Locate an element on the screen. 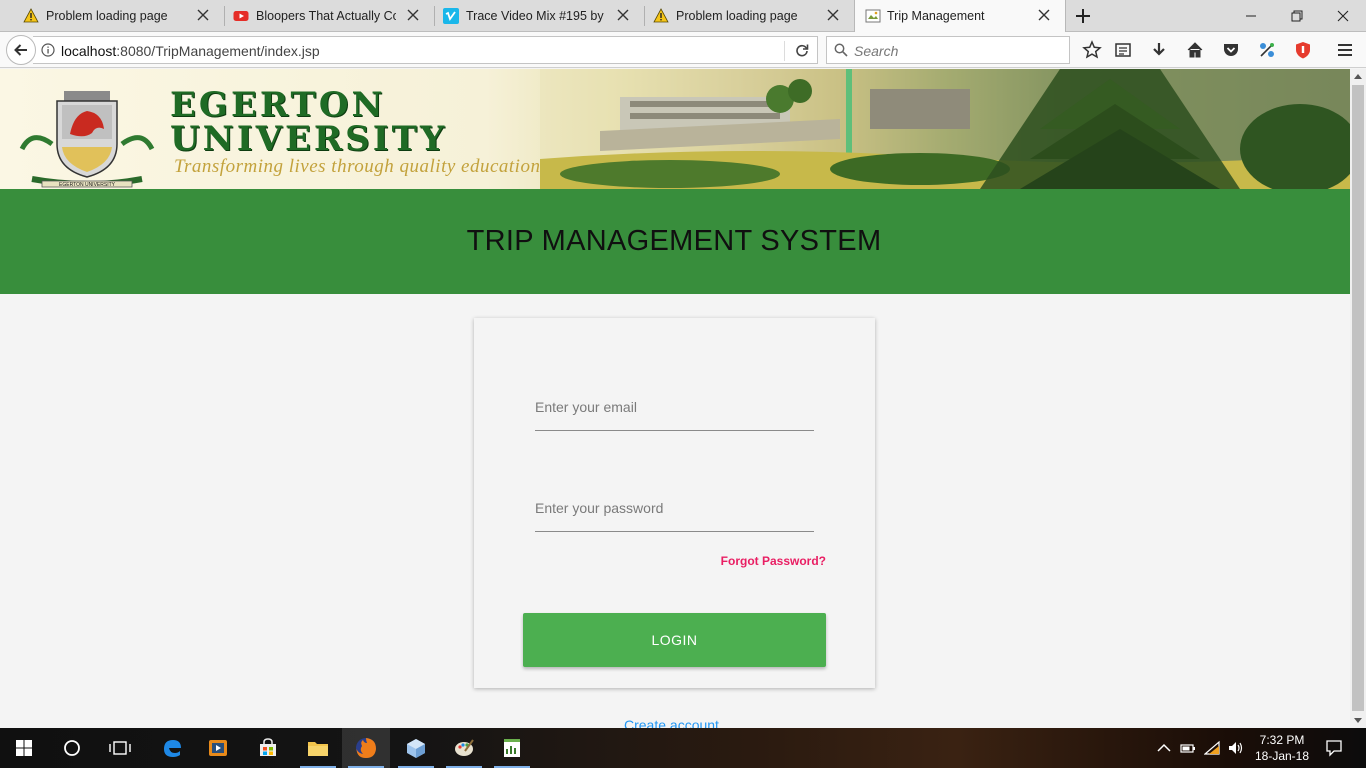 The width and height of the screenshot is (1366, 768). taskbar-notepad-app is located at coordinates (512, 748).